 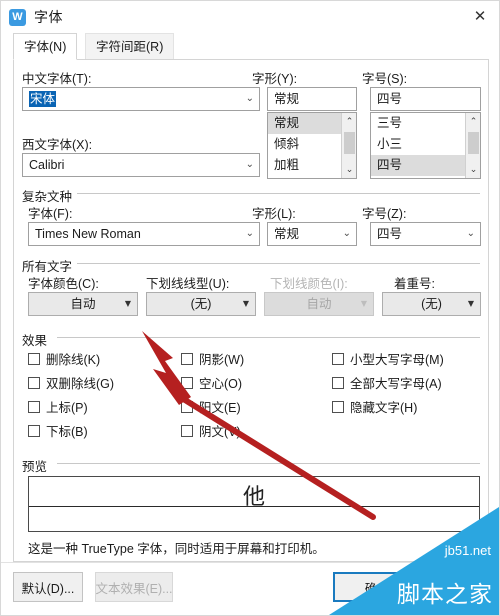 I want to click on underline-color-label: 下划线颜色(I):, so click(x=309, y=284).